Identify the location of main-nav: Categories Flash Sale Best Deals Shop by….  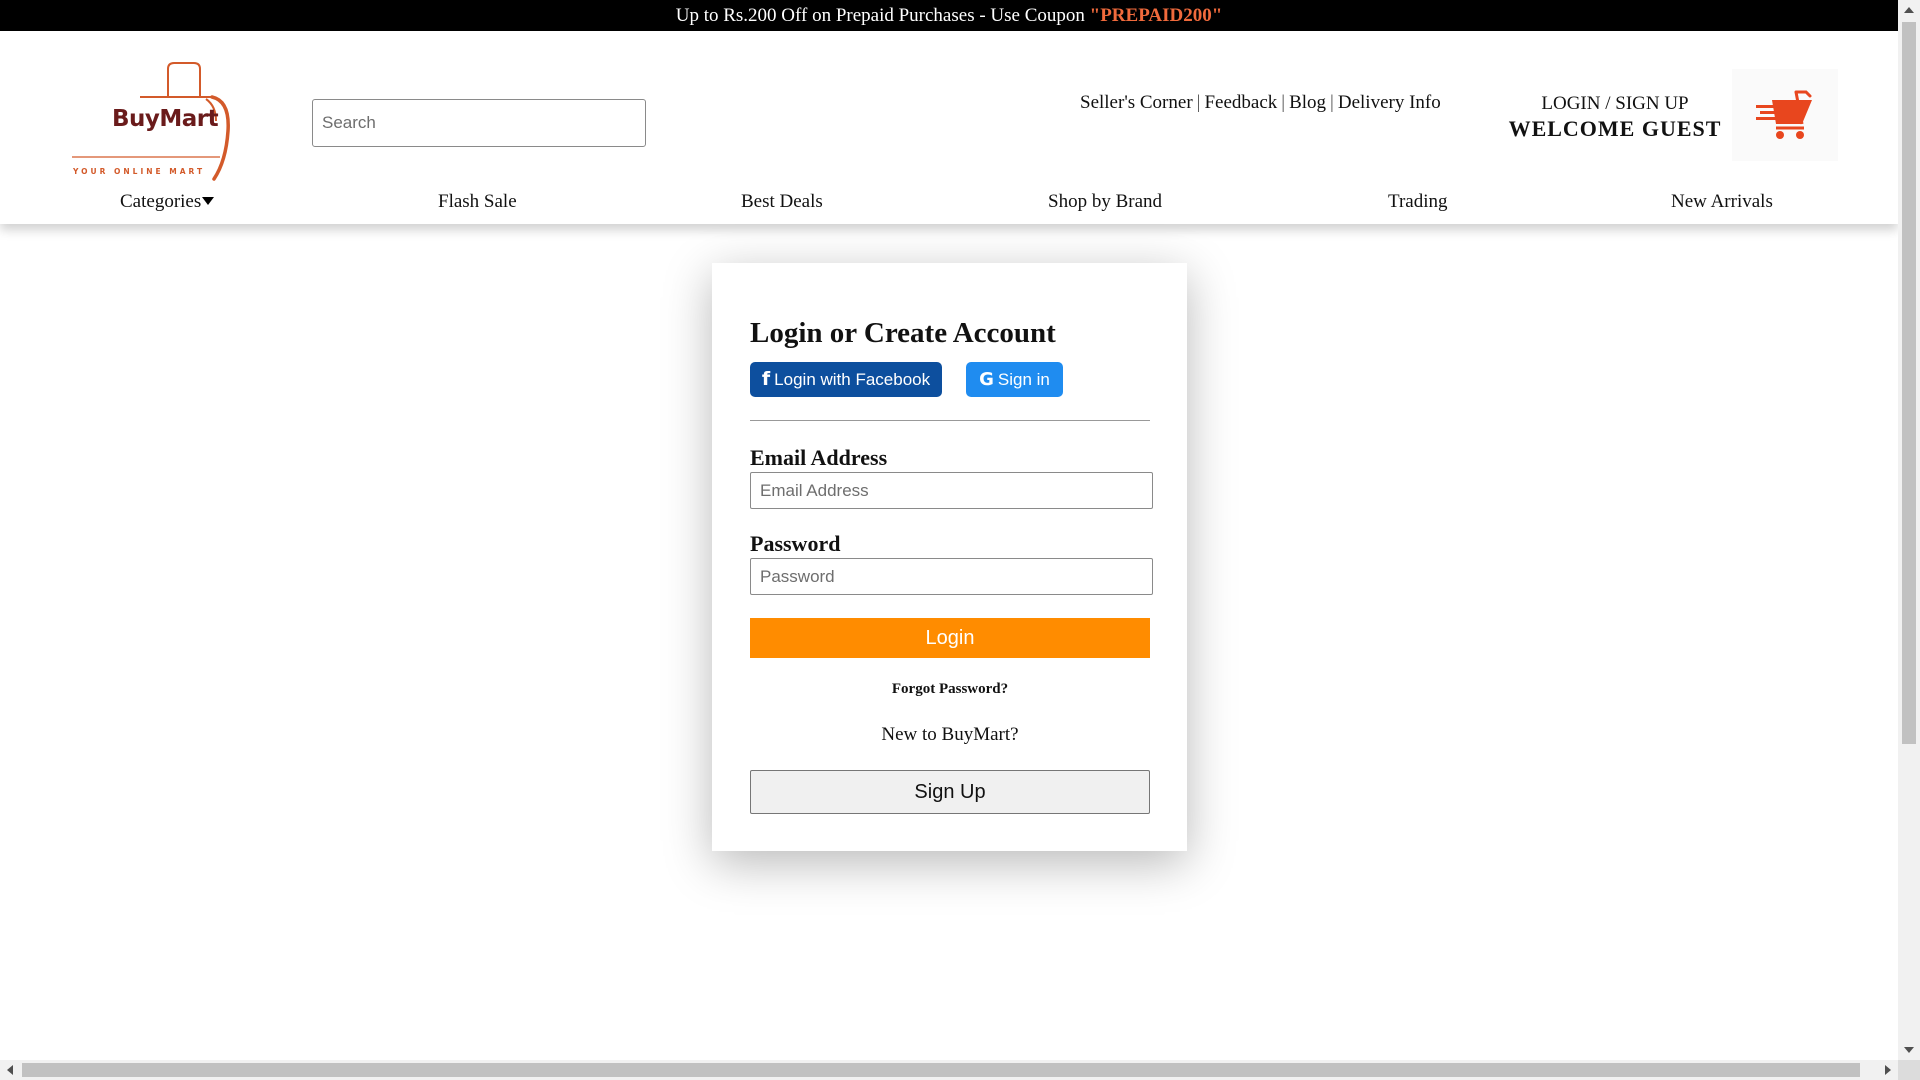
(949, 205).